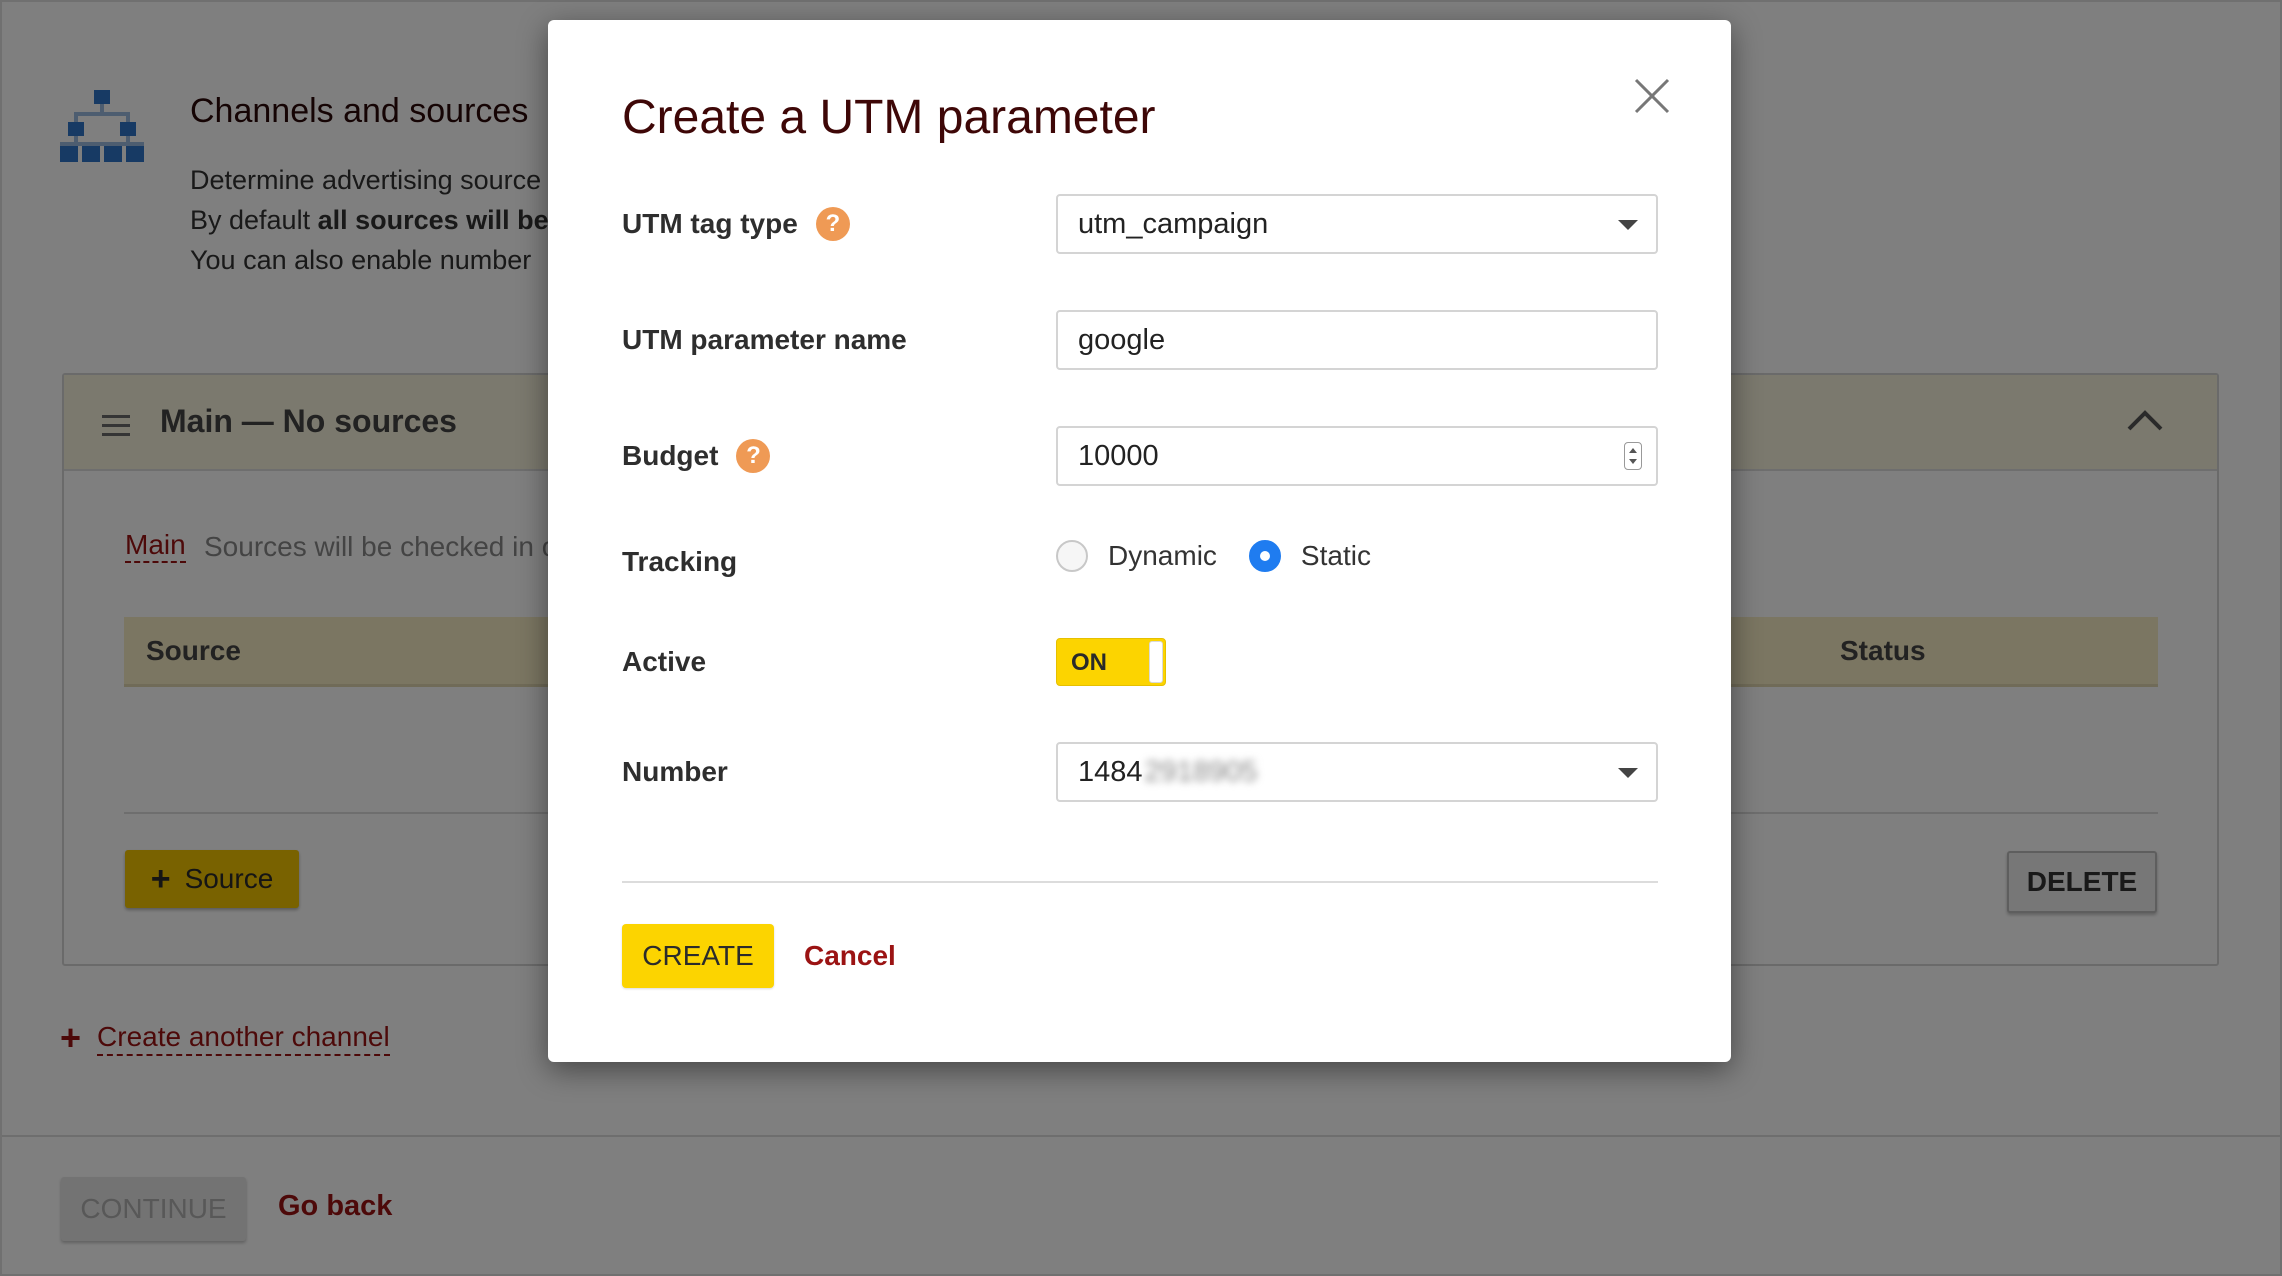 This screenshot has width=2282, height=1276. Describe the element at coordinates (1357, 224) in the screenshot. I see `utm-tag-type-select: utm_campaign` at that location.